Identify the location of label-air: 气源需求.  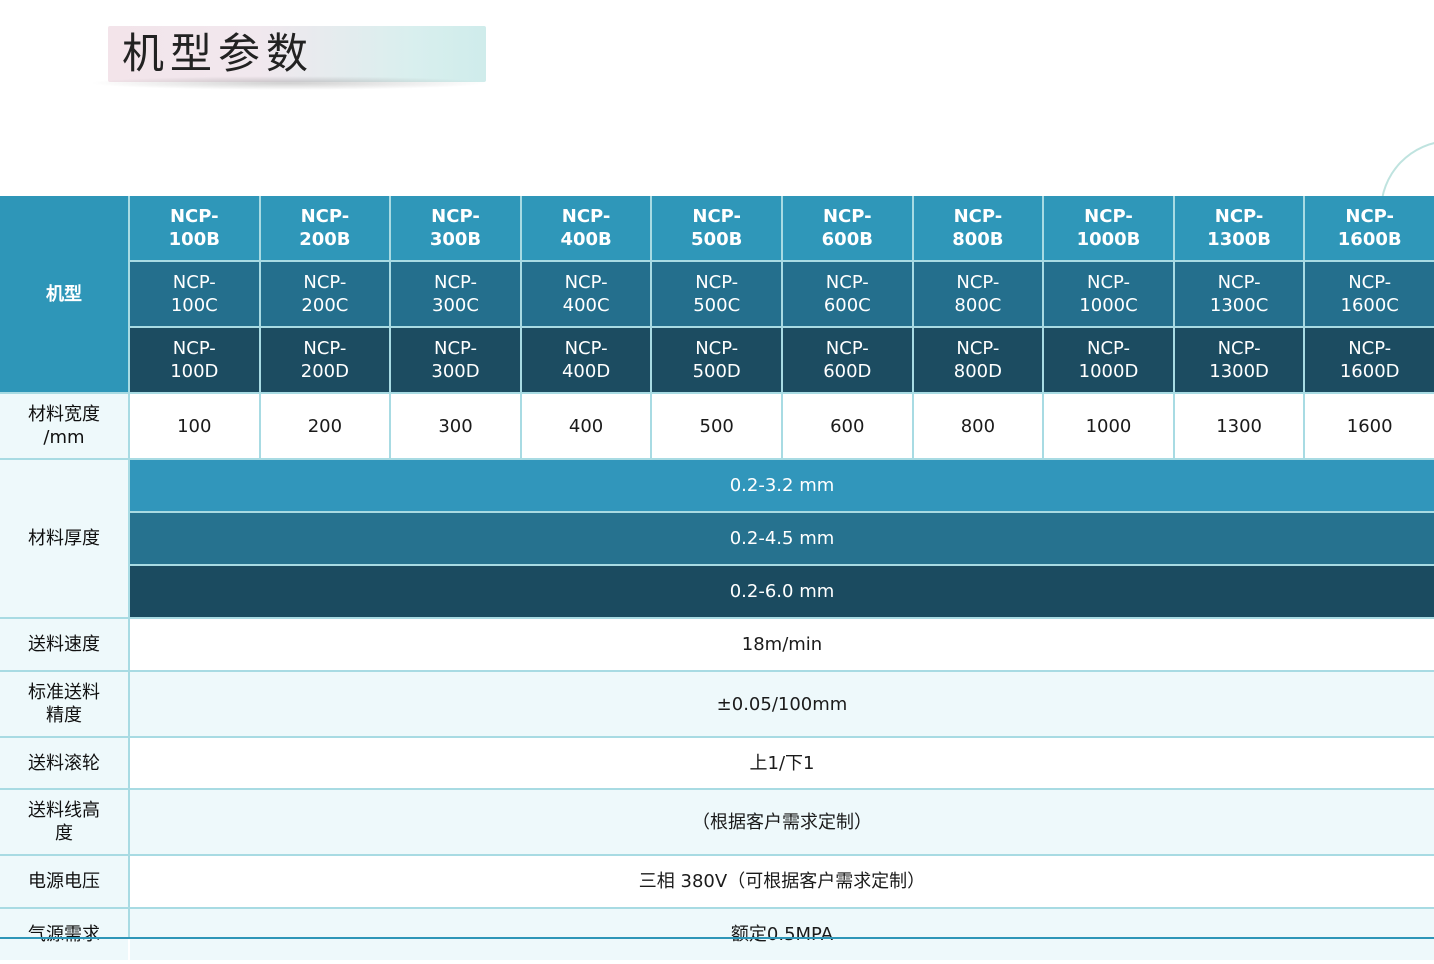
(64, 934).